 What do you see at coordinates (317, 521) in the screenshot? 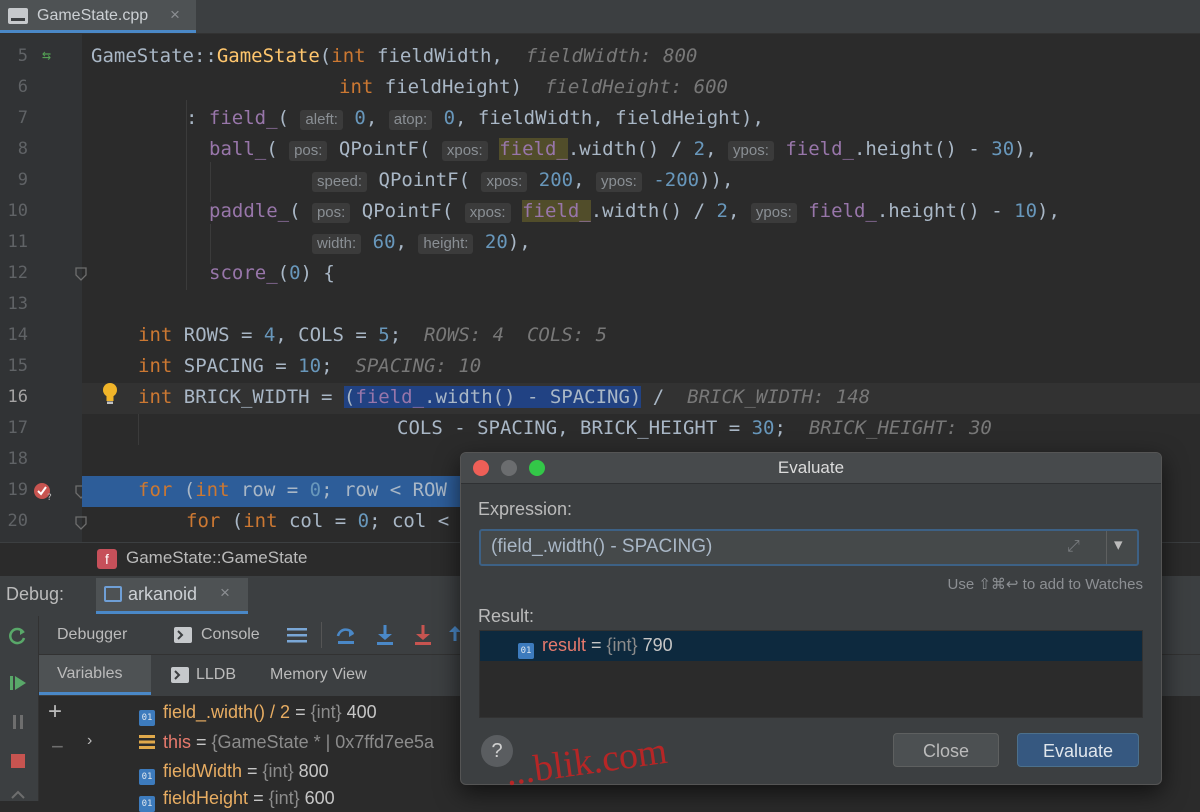
I see `code-line-20: for (int col = 0; col <` at bounding box center [317, 521].